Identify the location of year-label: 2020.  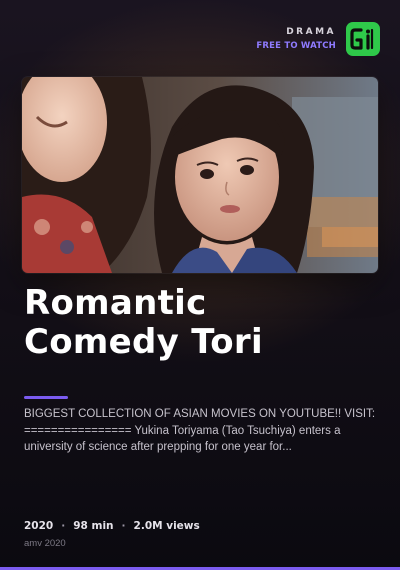
(39, 526).